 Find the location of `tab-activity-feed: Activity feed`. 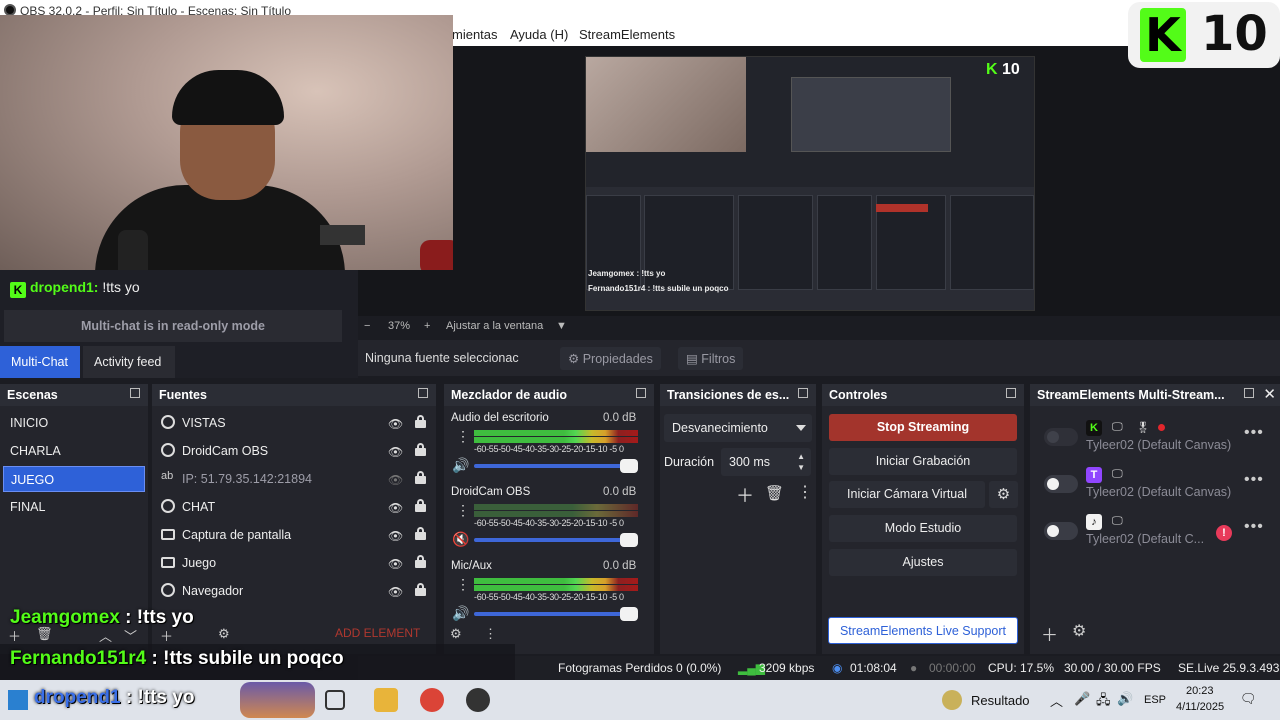

tab-activity-feed: Activity feed is located at coordinates (129, 362).